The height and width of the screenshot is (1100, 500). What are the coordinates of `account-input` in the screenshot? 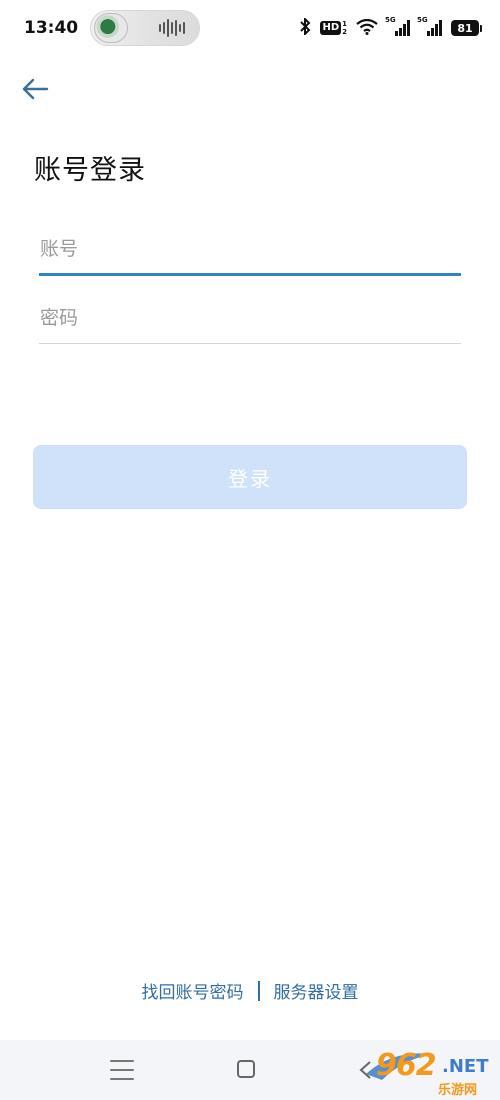 It's located at (250, 248).